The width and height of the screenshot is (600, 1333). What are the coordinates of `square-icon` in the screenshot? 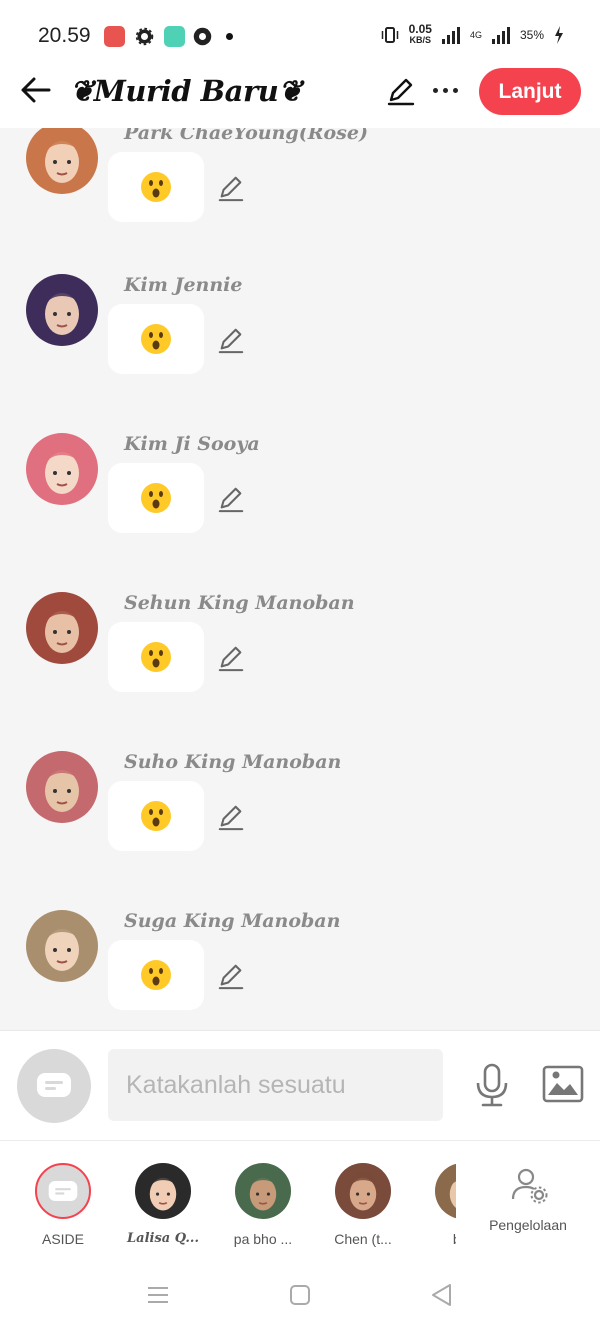 It's located at (300, 1295).